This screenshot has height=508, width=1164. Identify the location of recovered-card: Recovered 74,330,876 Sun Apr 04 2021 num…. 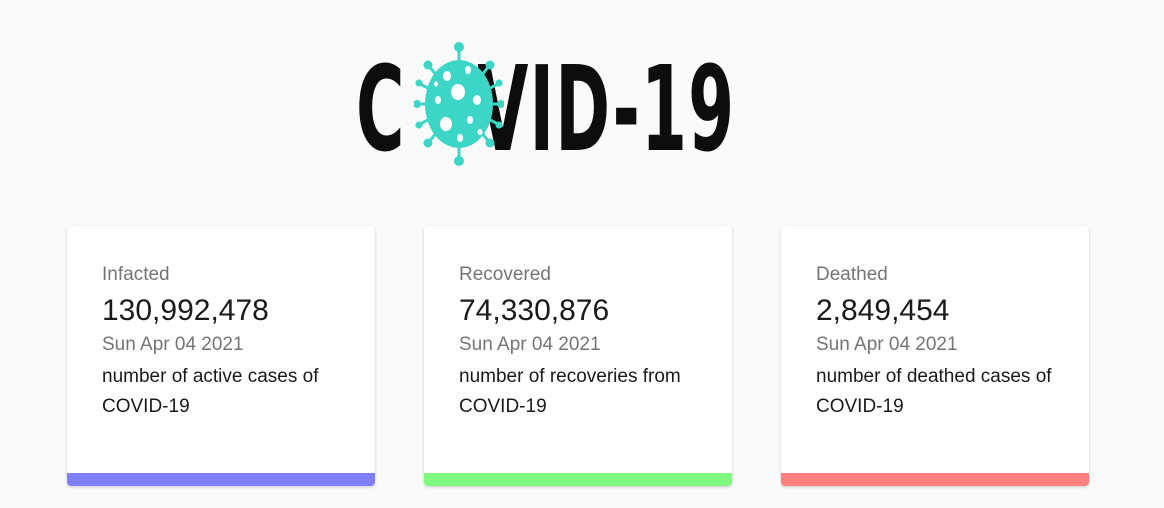
(578, 356).